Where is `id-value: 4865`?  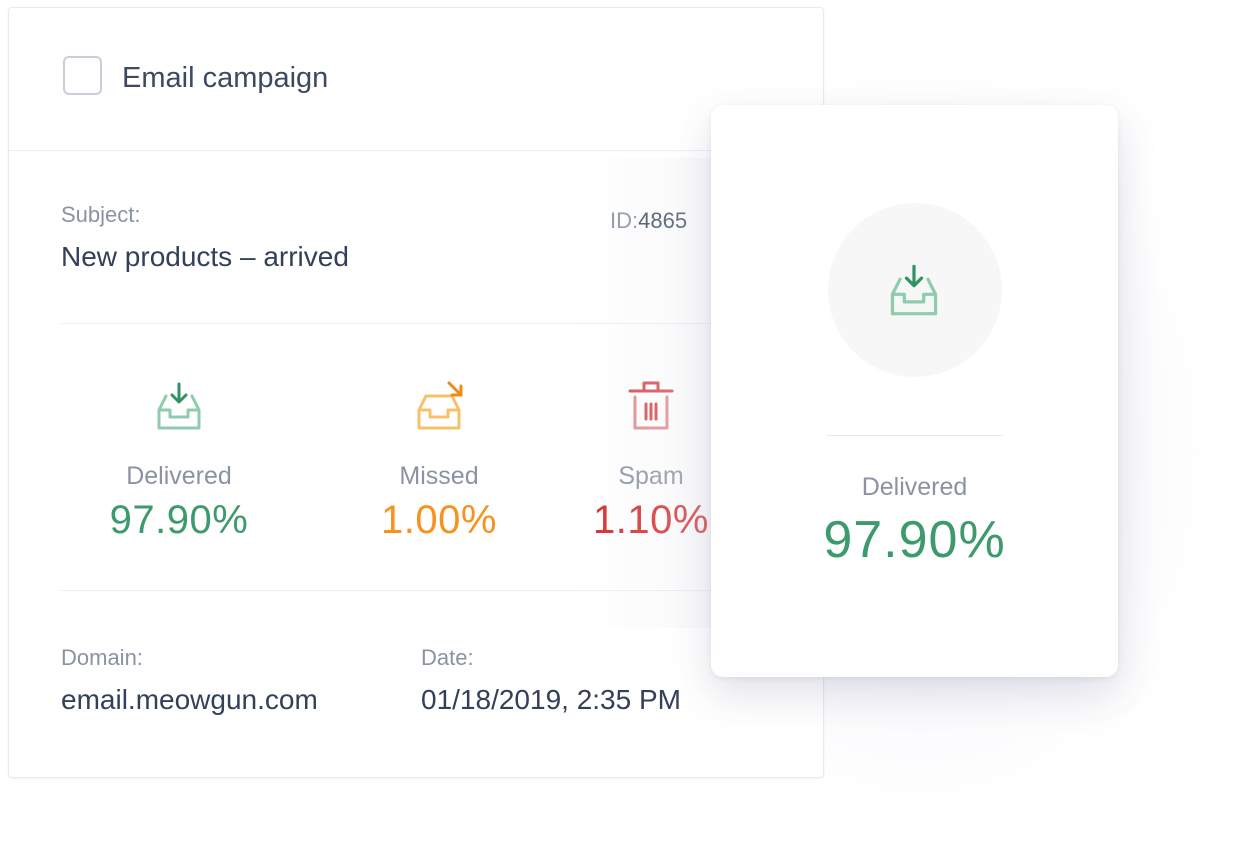 id-value: 4865 is located at coordinates (663, 220).